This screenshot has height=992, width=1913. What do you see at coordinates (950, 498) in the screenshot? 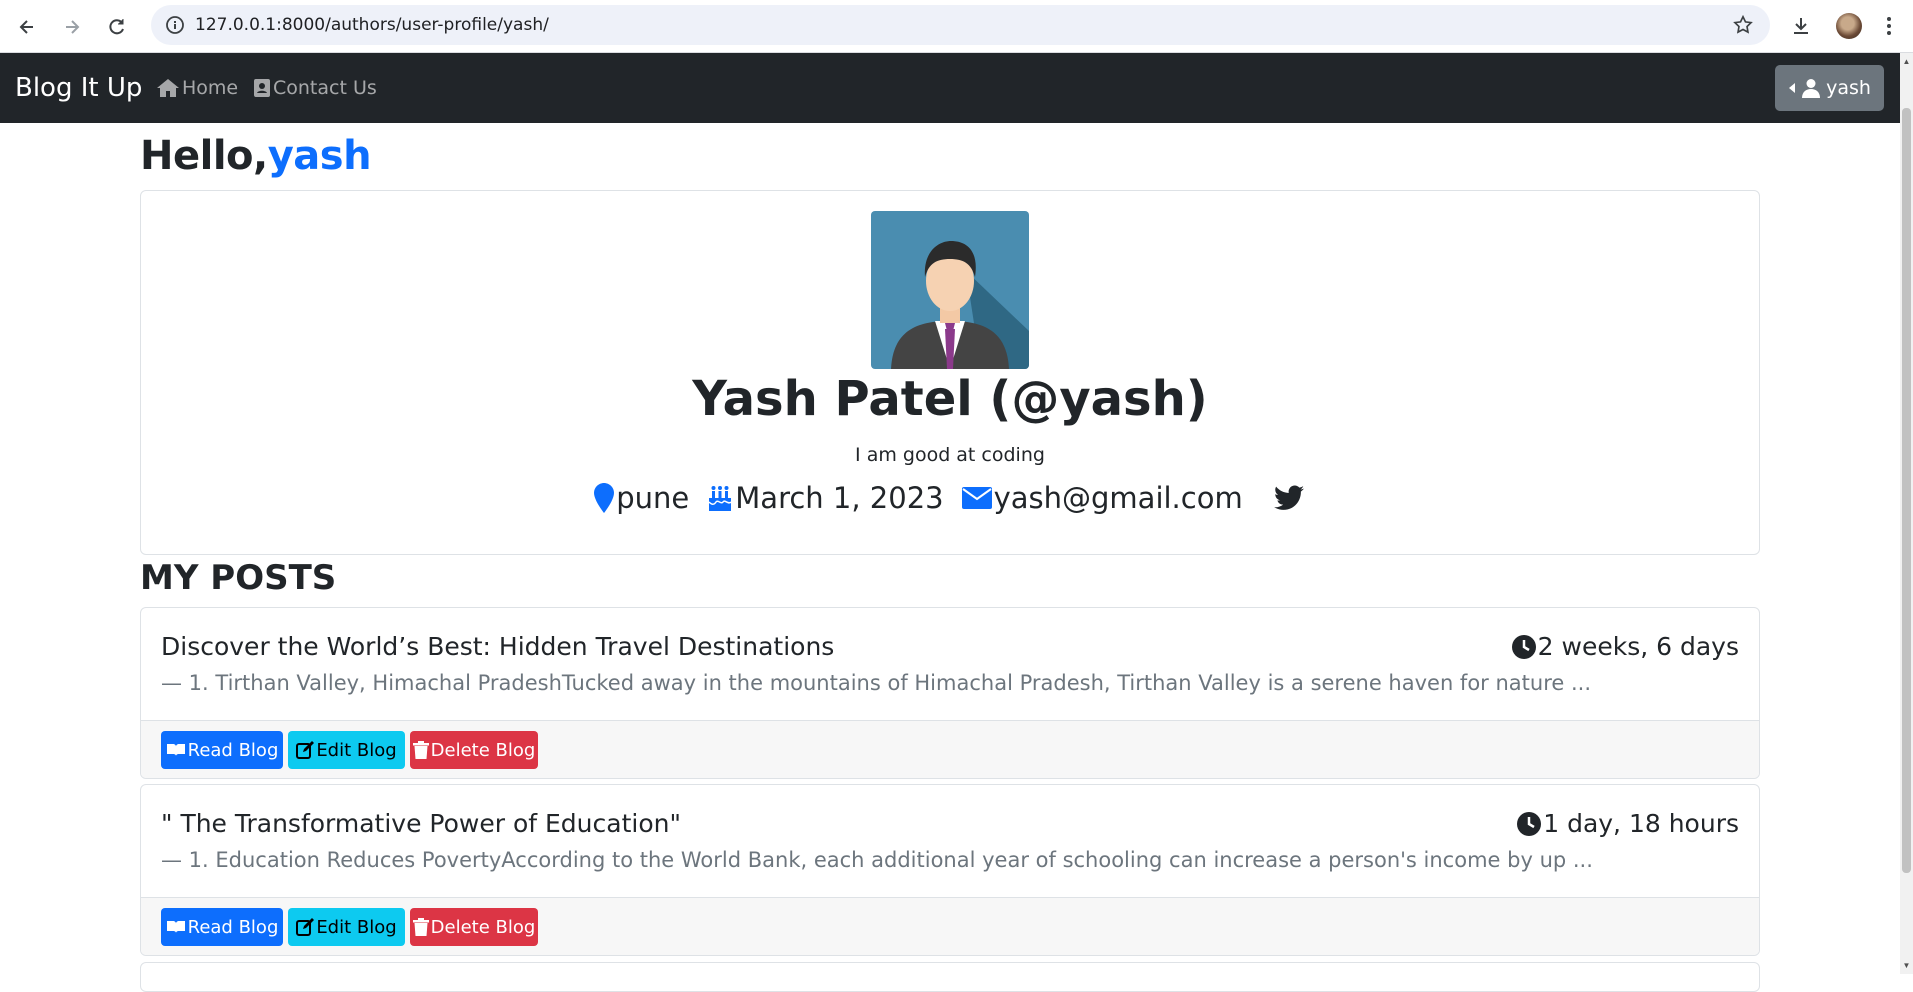
I see `profile-info-row: pune March 1, 2023 yash@gmail.com` at bounding box center [950, 498].